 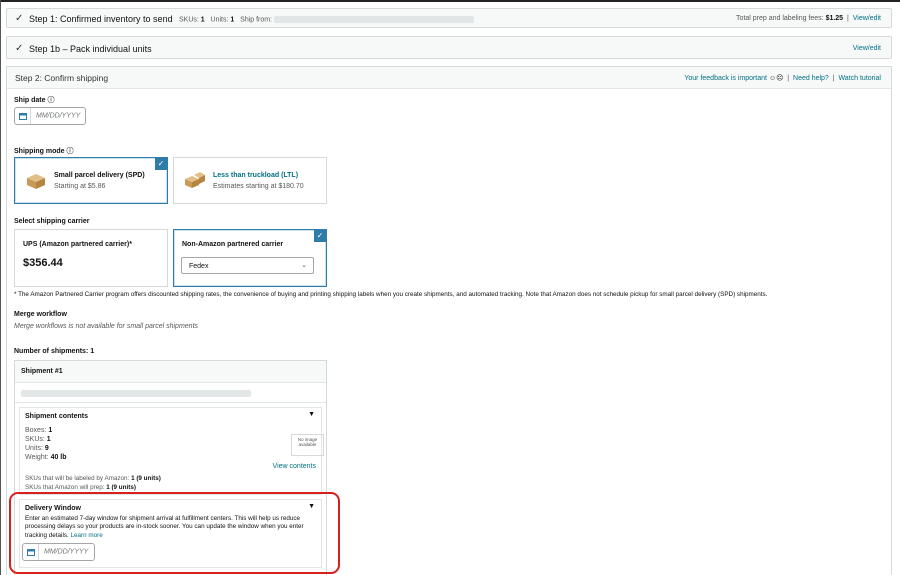 What do you see at coordinates (136, 393) in the screenshot?
I see `redacted-destination` at bounding box center [136, 393].